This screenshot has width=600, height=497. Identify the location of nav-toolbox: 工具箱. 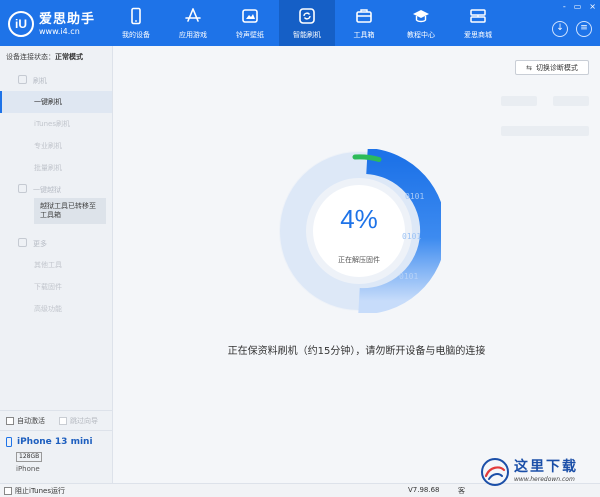
(364, 23).